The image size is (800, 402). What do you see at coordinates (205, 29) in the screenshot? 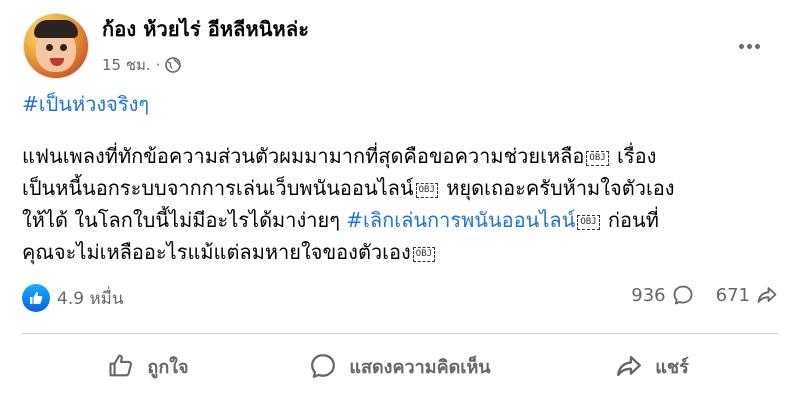
I see `author-name: ก้อง ห้วยไร่ อีหลีหนิหล่ะ` at bounding box center [205, 29].